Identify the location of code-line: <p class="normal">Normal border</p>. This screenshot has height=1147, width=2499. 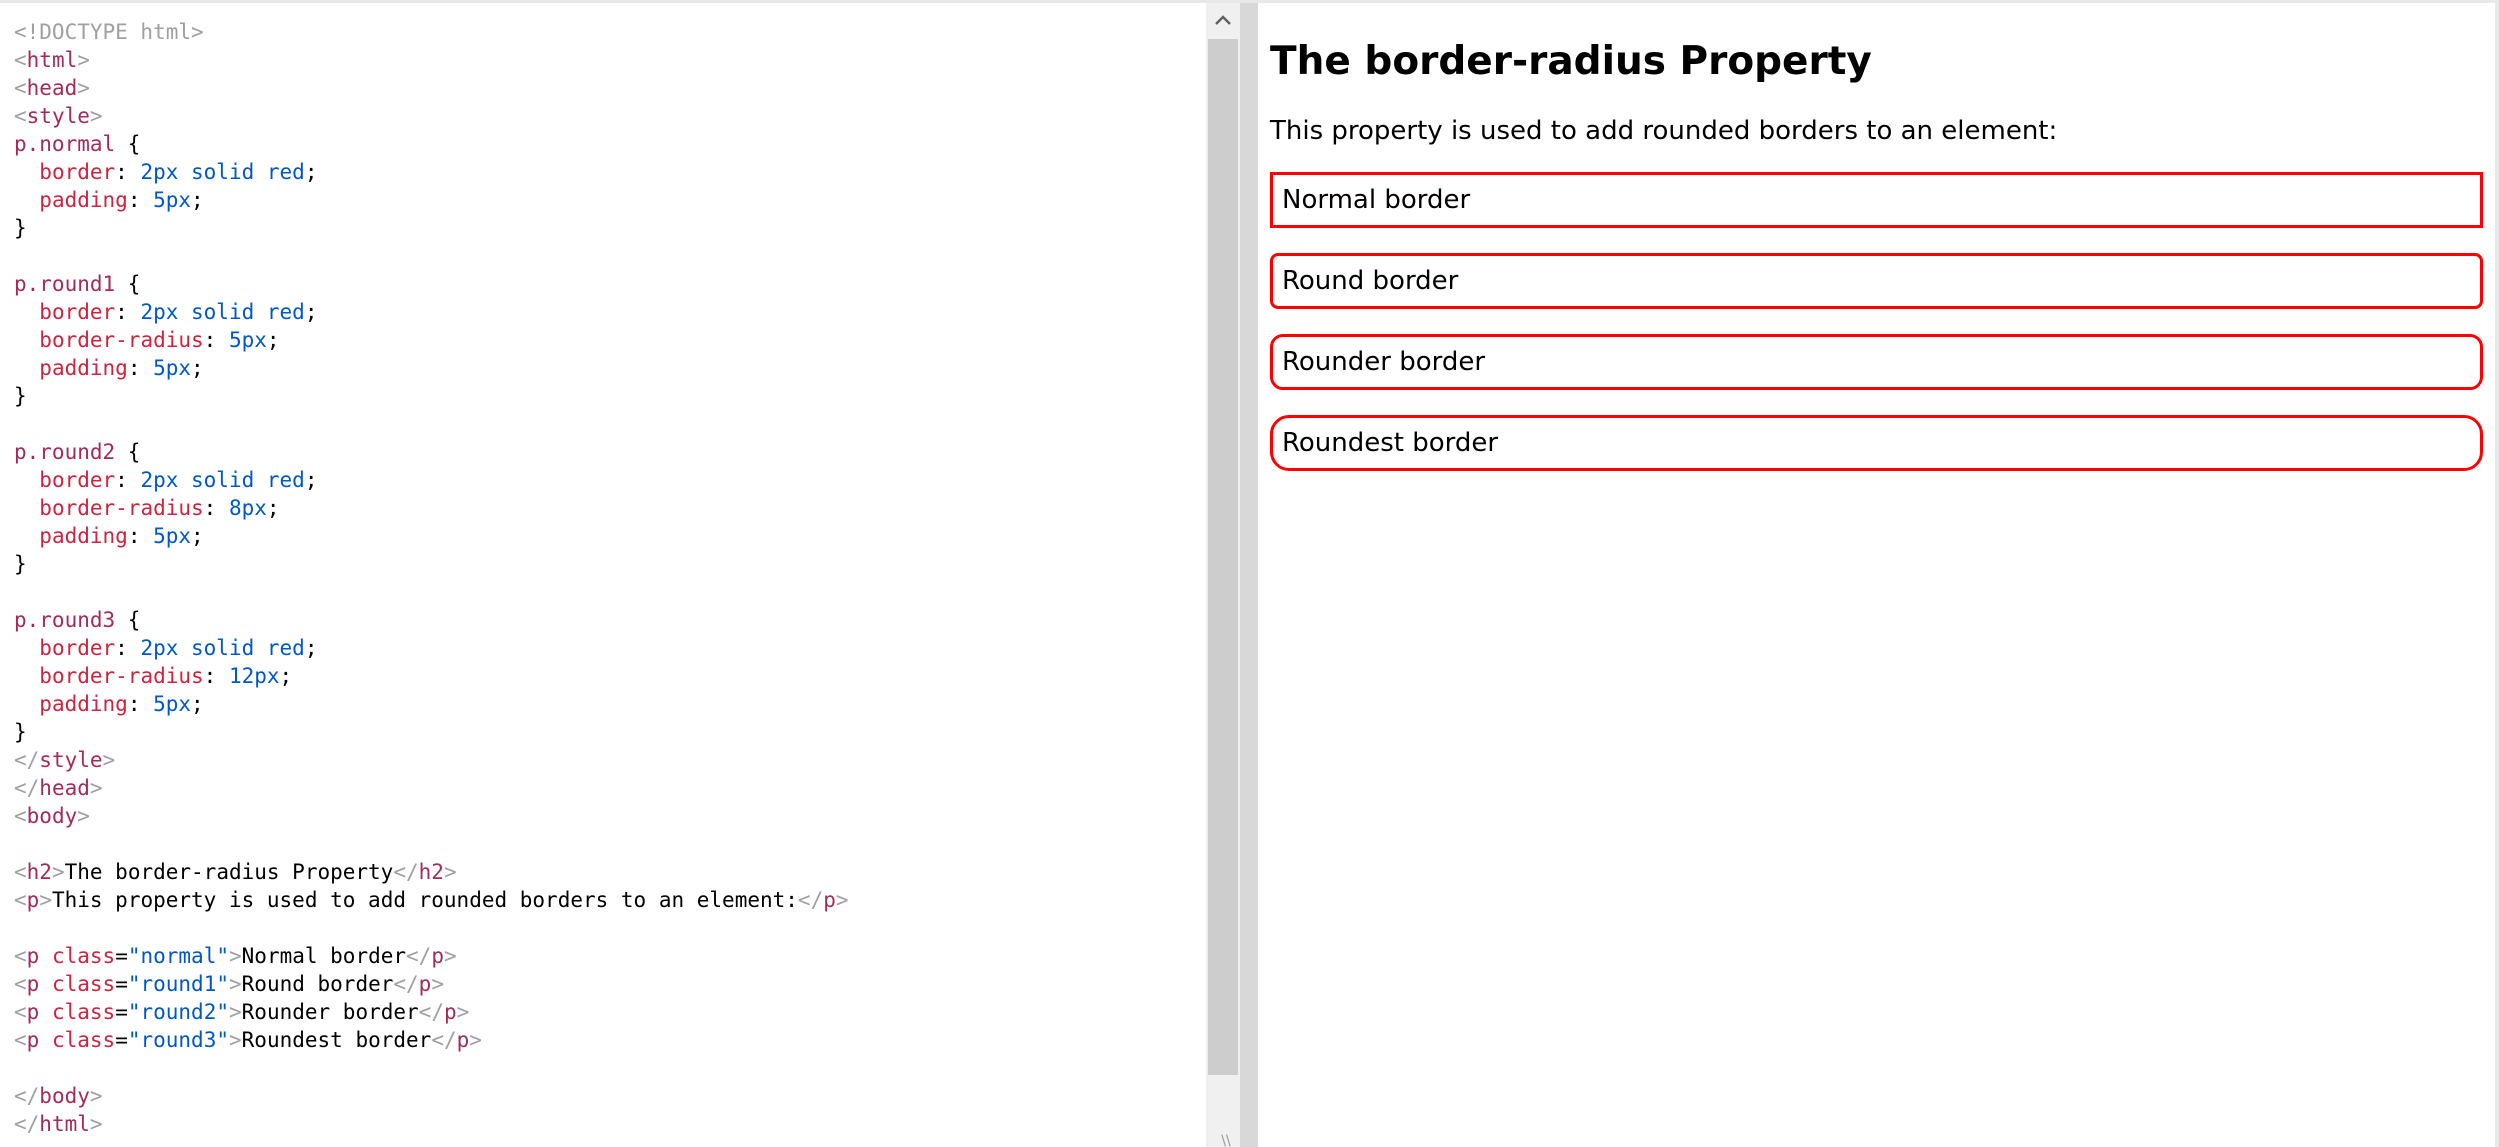
(431, 956).